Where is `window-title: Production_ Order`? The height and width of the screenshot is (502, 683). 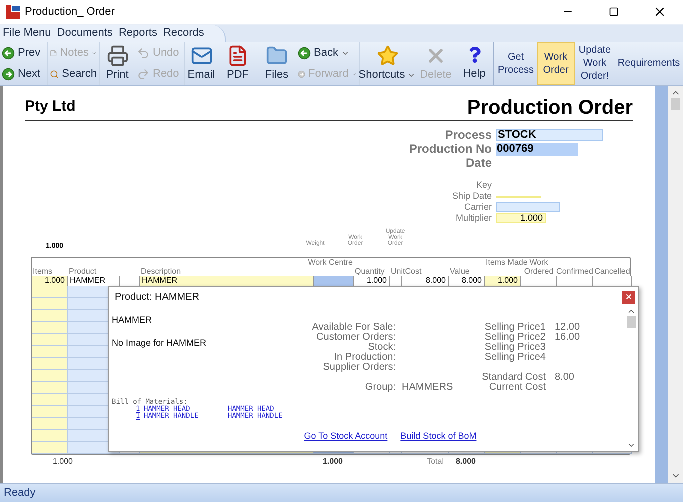
window-title: Production_ Order is located at coordinates (70, 12).